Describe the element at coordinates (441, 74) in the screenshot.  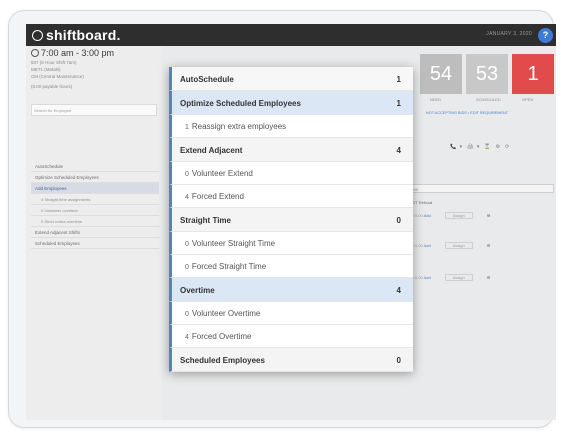
I see `stat-tile-0: 54` at that location.